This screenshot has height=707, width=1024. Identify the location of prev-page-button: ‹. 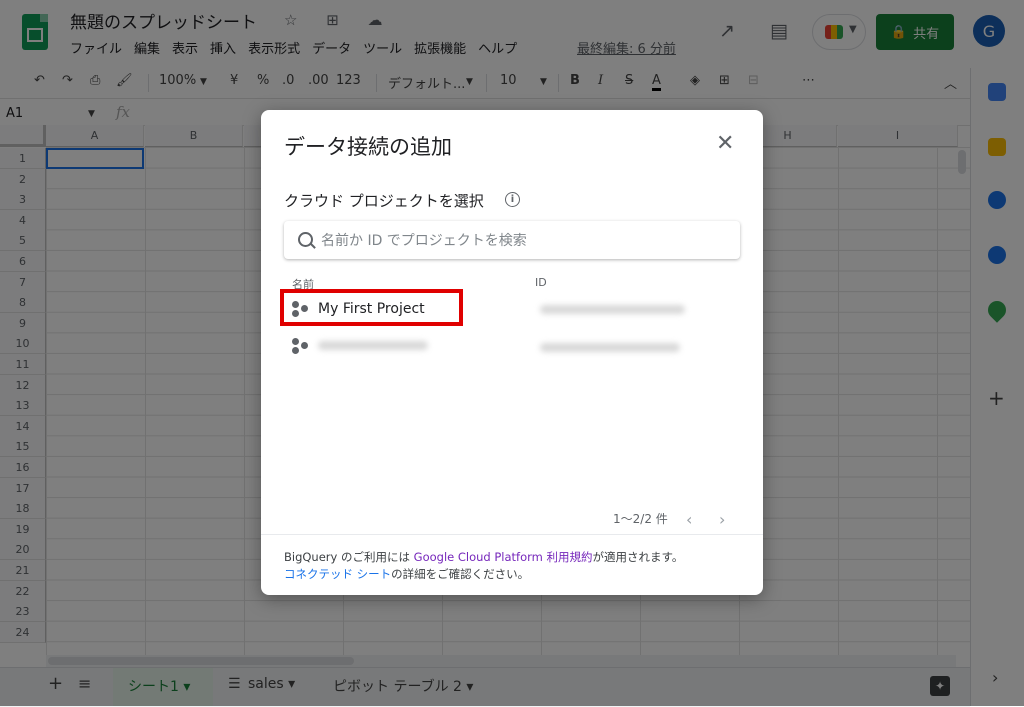
(689, 519).